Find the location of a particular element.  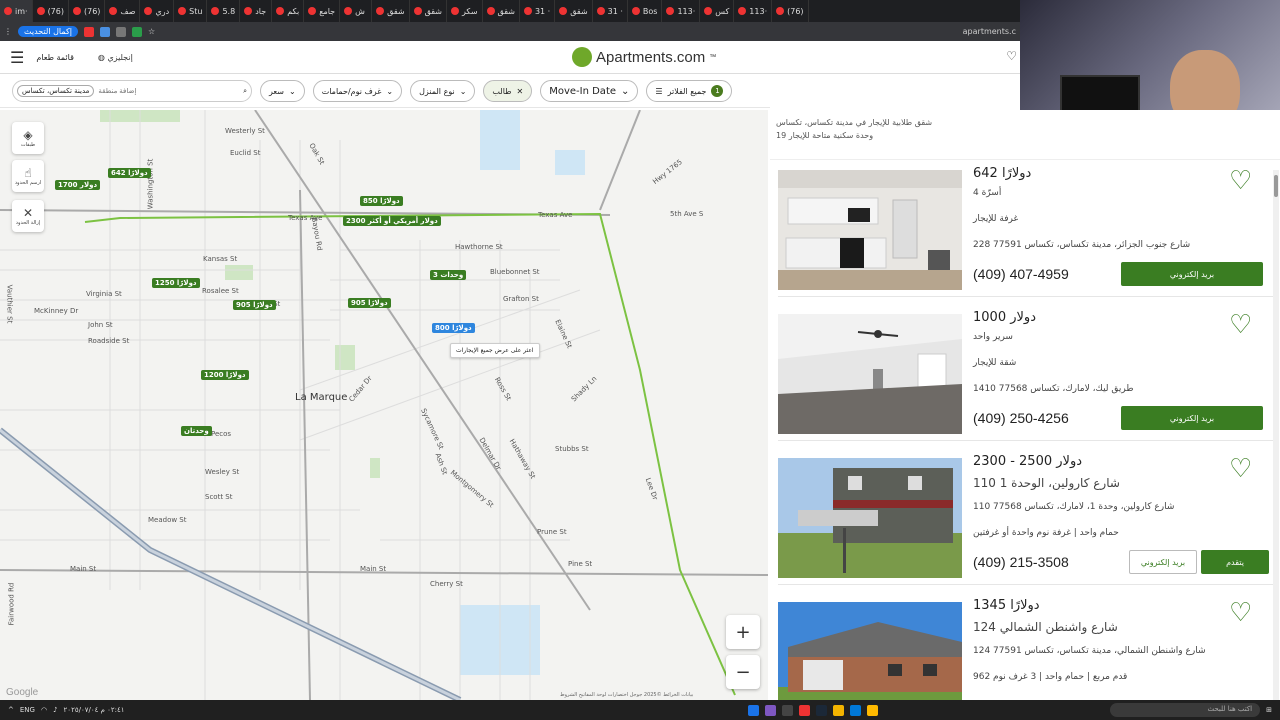

taskbar-chrome-icon is located at coordinates (838, 710).